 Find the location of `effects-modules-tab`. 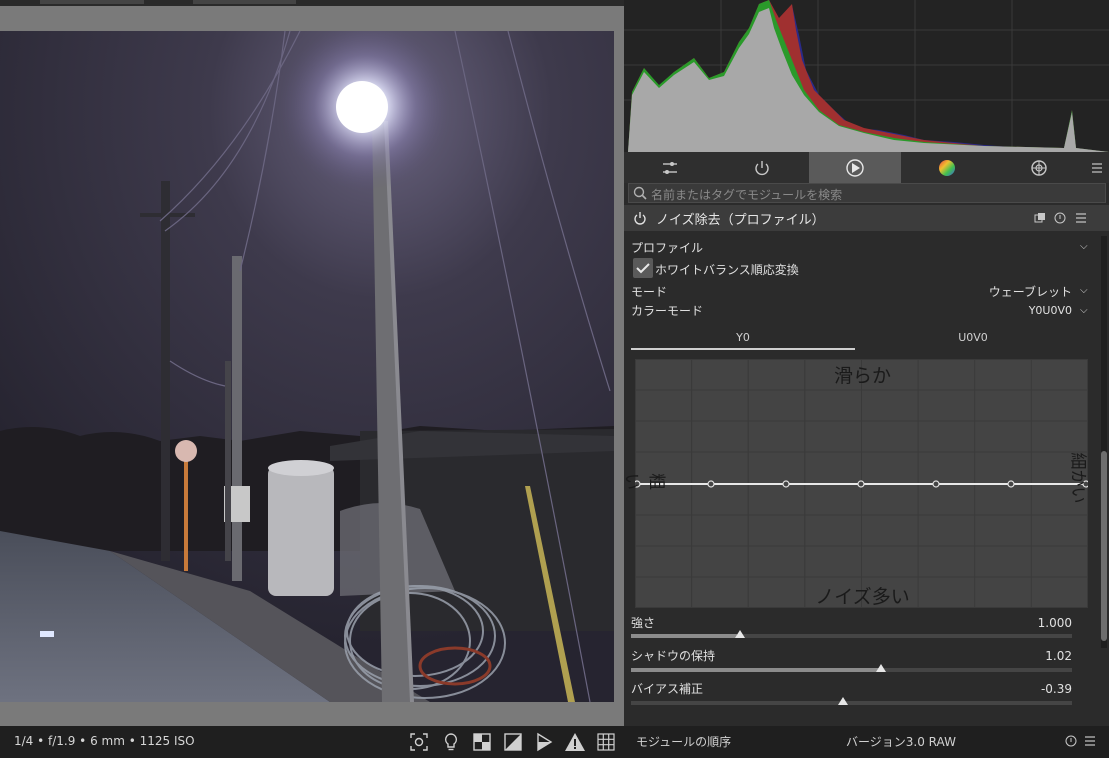

effects-modules-tab is located at coordinates (1039, 167).